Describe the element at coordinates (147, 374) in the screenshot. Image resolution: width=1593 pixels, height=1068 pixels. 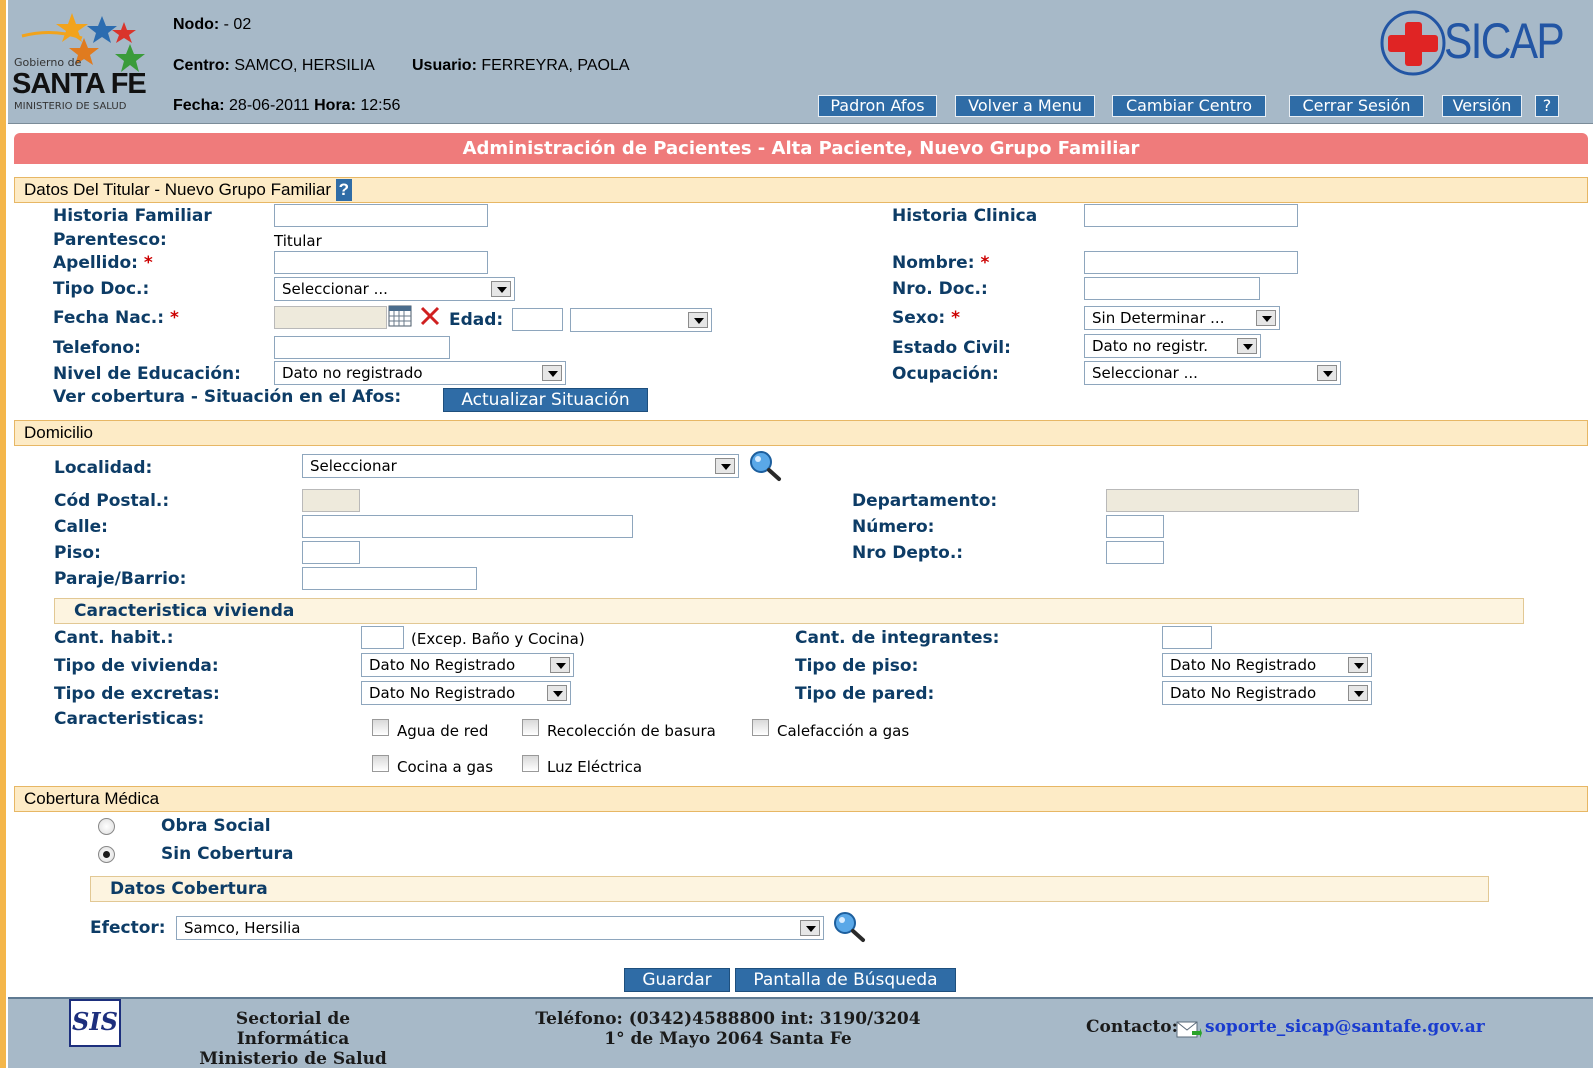
I see `nivel-educacion-label: Nivel de Educación:` at that location.